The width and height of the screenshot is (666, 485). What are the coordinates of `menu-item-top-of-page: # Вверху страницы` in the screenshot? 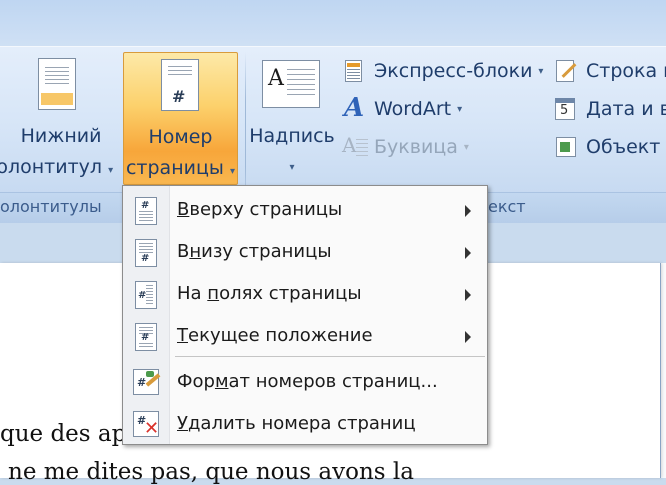 It's located at (305, 211).